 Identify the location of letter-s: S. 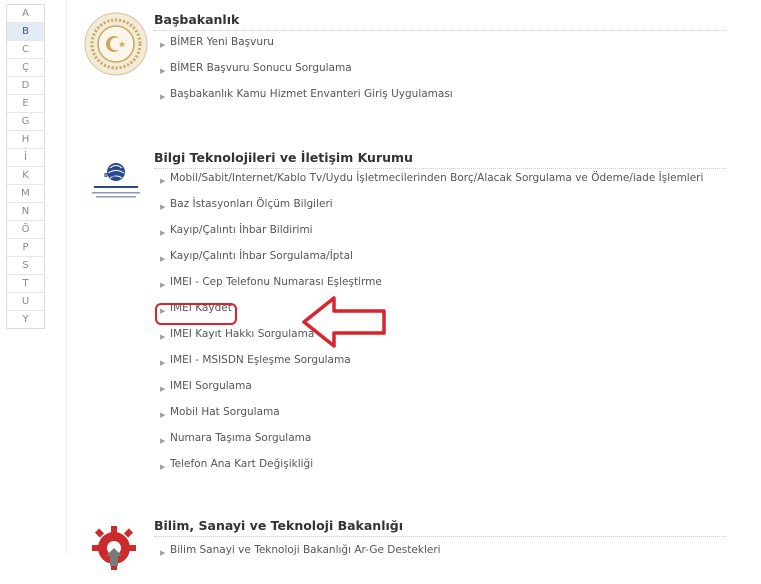
(25, 266).